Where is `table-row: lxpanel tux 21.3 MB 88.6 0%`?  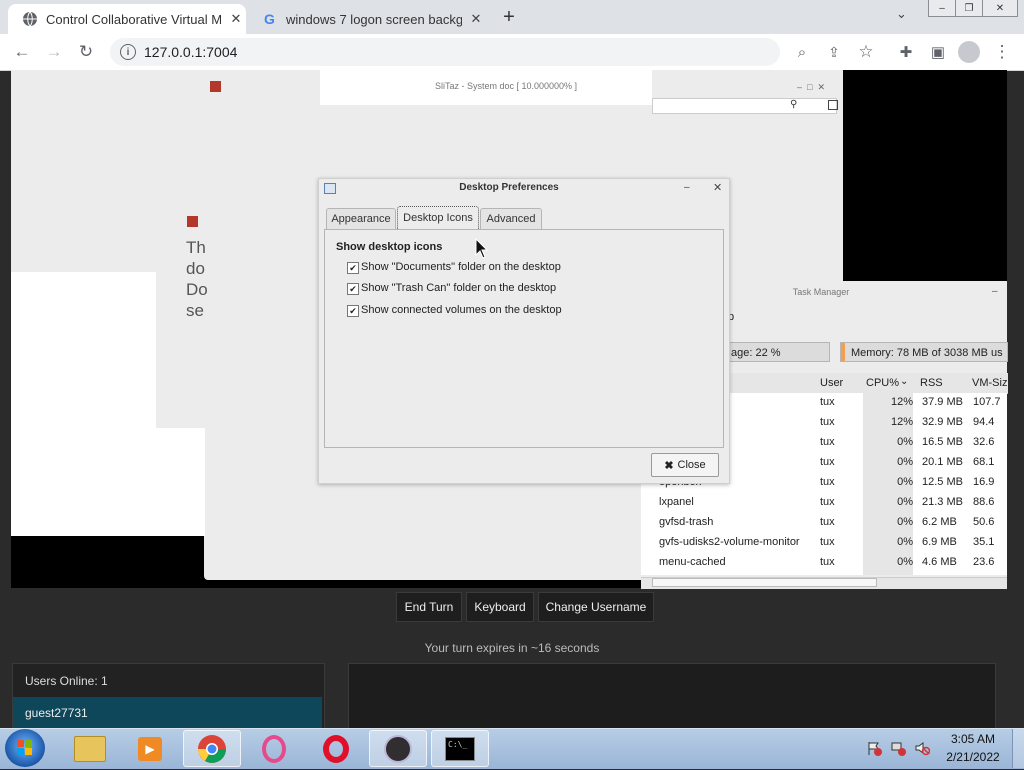
table-row: lxpanel tux 21.3 MB 88.6 0% is located at coordinates (824, 503).